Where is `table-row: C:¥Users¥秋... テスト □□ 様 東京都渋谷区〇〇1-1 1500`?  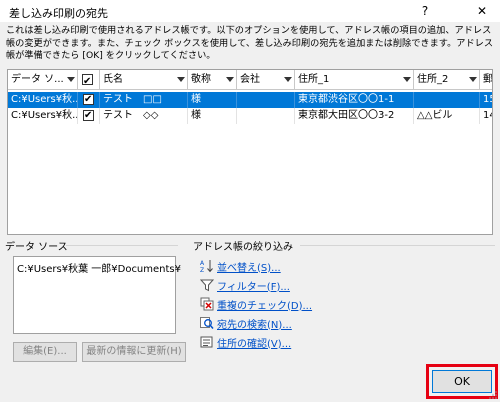
table-row: C:¥Users¥秋... テスト □□ 様 東京都渋谷区〇〇1-1 1500 is located at coordinates (250, 100).